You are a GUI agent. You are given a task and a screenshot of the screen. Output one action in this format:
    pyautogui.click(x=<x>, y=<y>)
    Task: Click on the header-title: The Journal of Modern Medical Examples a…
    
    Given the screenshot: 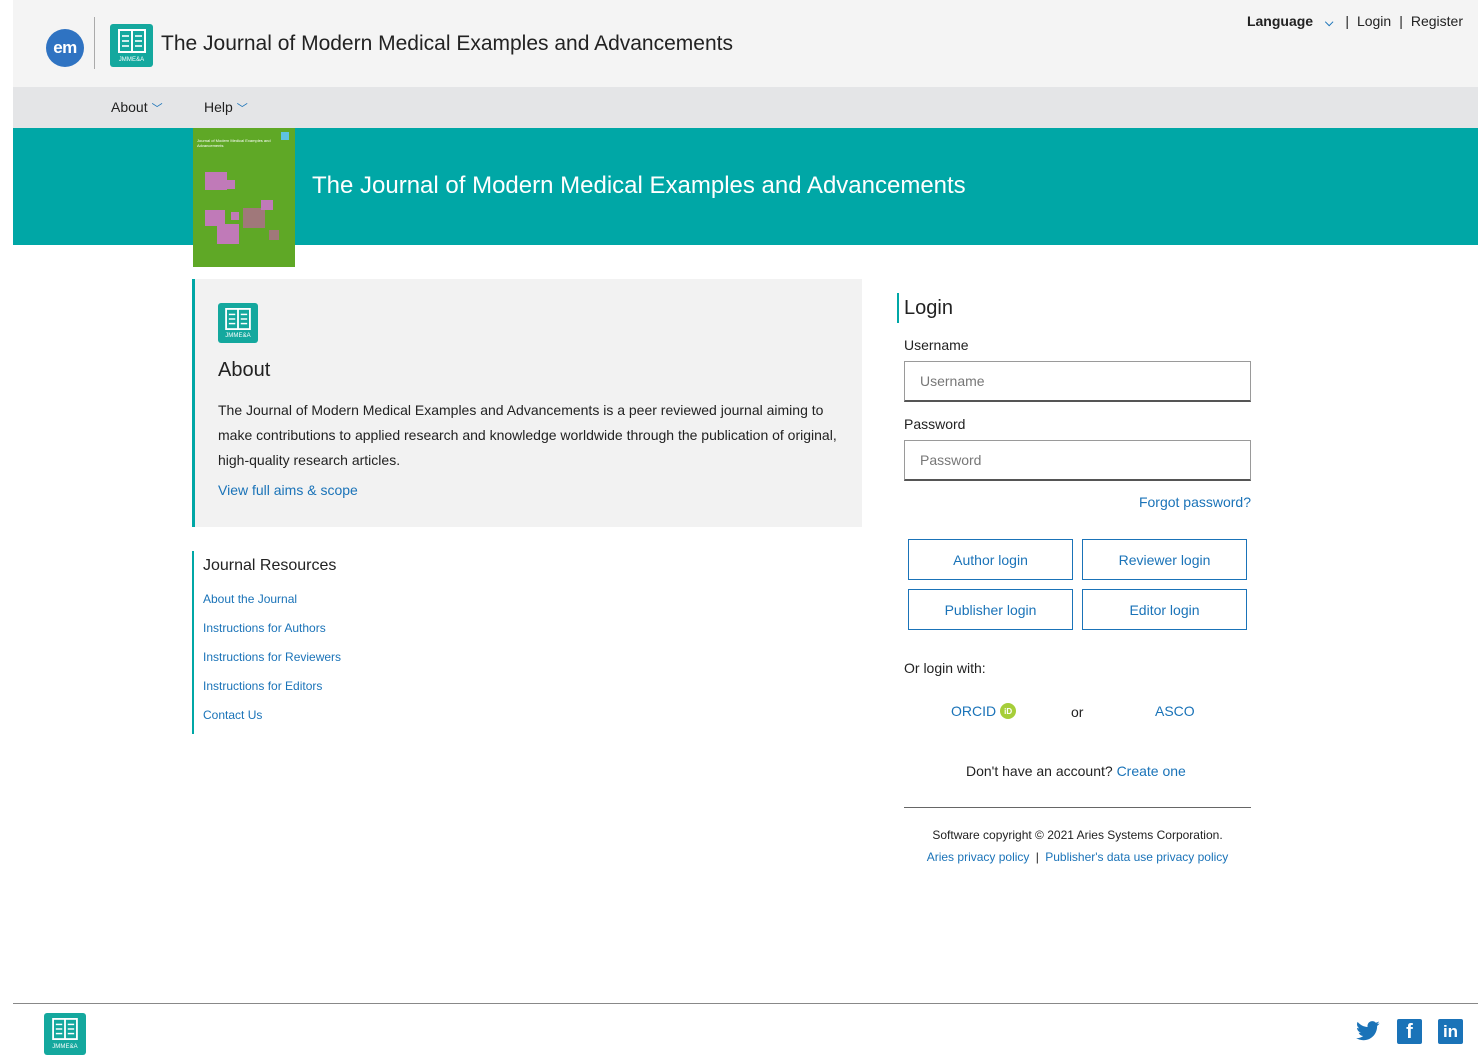 What is the action you would take?
    pyautogui.click(x=447, y=43)
    